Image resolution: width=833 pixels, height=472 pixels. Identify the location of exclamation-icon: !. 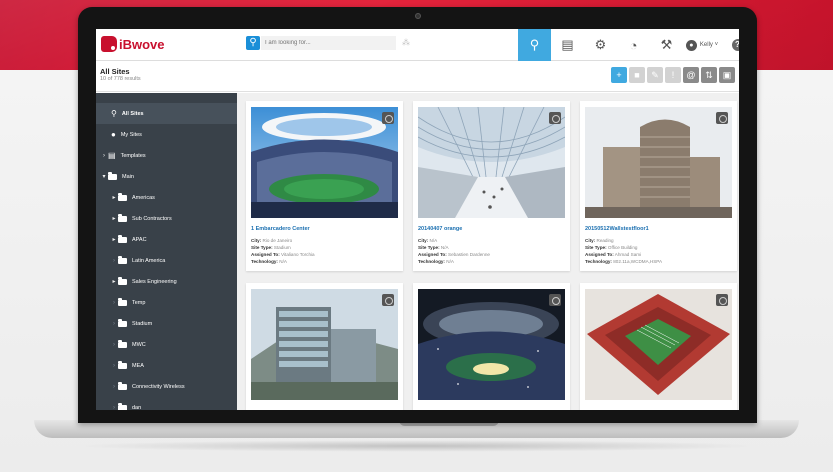
(673, 75).